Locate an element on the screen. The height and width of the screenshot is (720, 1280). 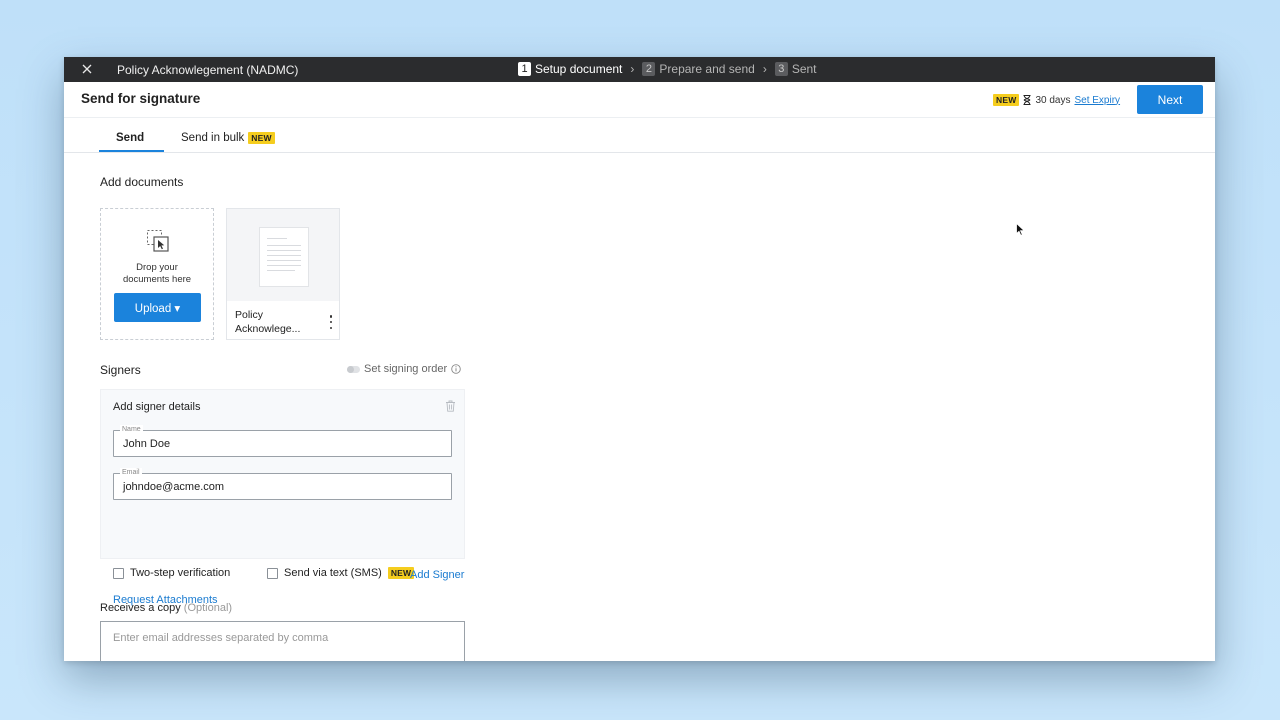
field-label: Name is located at coordinates (131, 429).